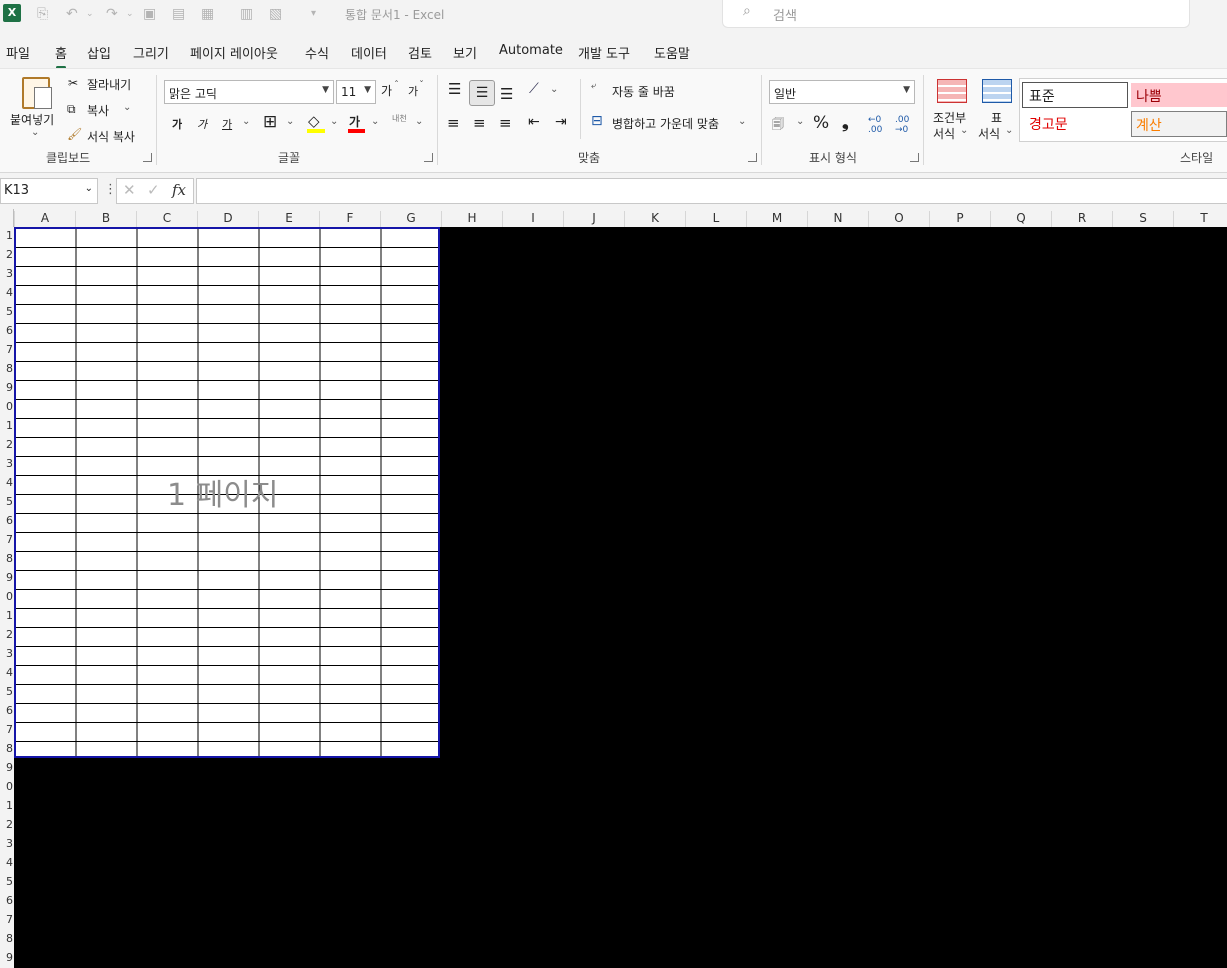  I want to click on orientation-dropdown-icon: ⌄, so click(554, 89).